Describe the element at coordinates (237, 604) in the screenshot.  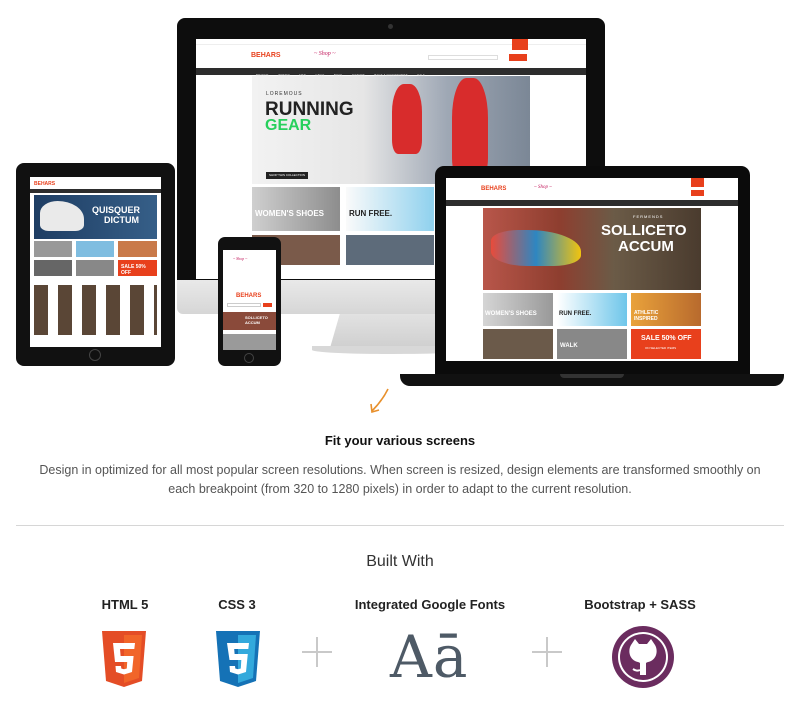
I see `tech-label-css3: CSS 3` at that location.